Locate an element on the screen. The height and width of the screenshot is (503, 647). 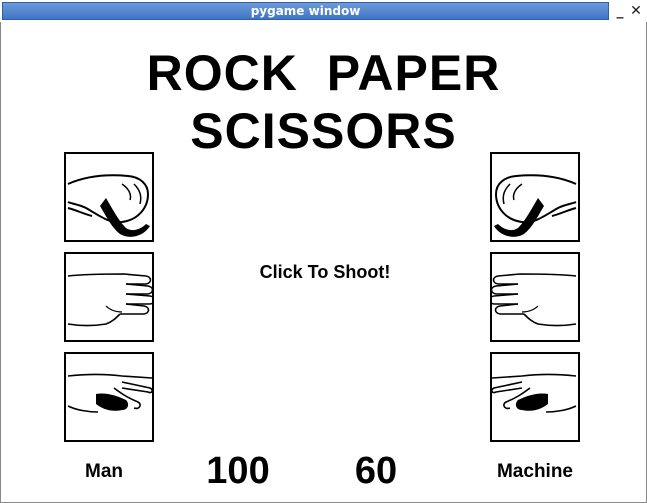
player-paper-button is located at coordinates (109, 297).